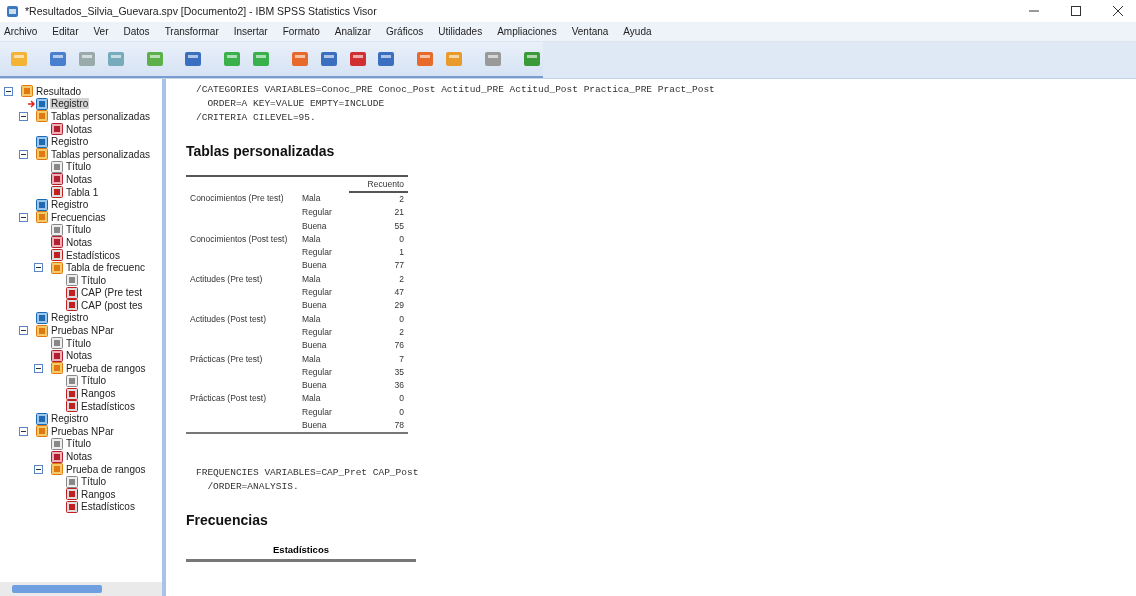  Describe the element at coordinates (401, 358) in the screenshot. I see `table-cell: 7` at that location.